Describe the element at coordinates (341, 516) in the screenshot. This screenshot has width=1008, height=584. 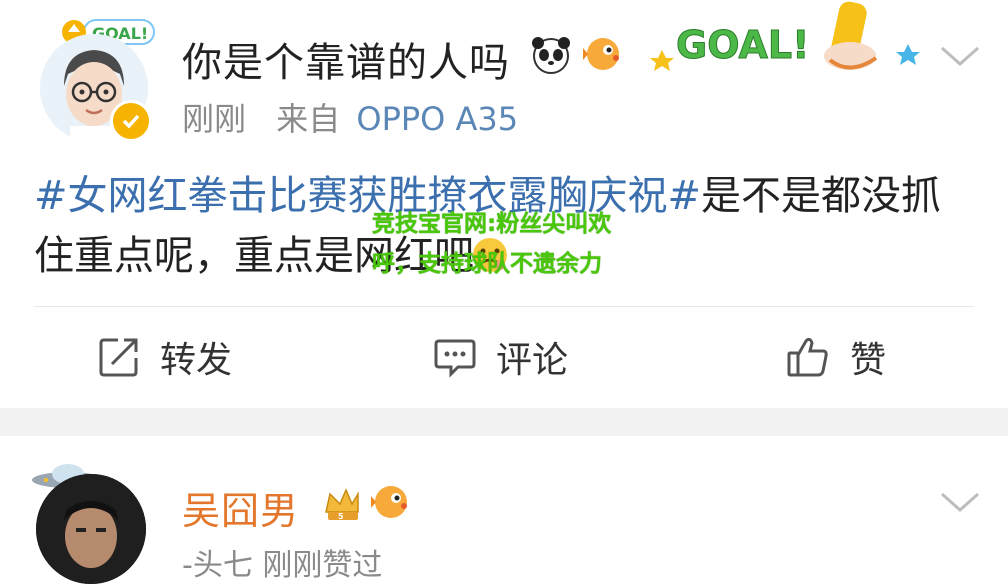
I see `svg-text: 5` at that location.